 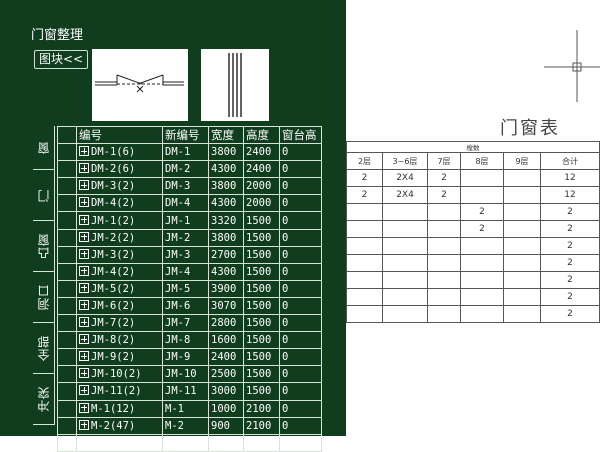 What do you see at coordinates (44, 195) in the screenshot?
I see `tab-door: 门` at bounding box center [44, 195].